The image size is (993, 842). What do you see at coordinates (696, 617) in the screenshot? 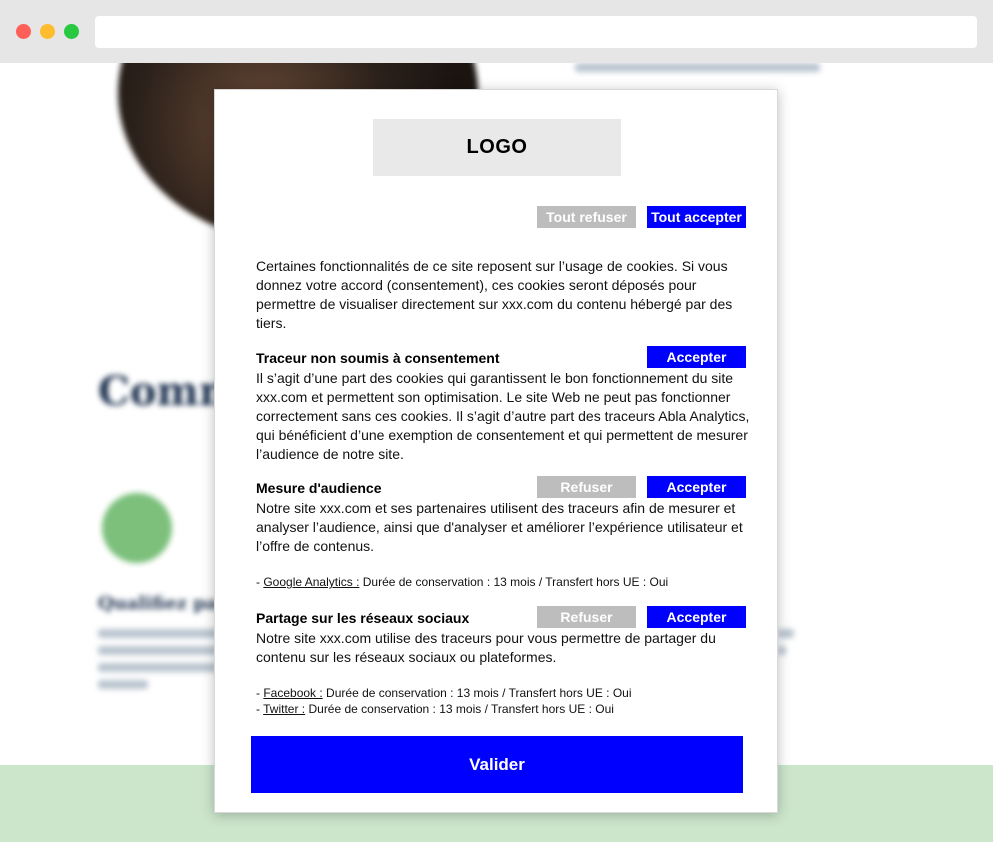
I see `accept-social-button: Accepter` at bounding box center [696, 617].